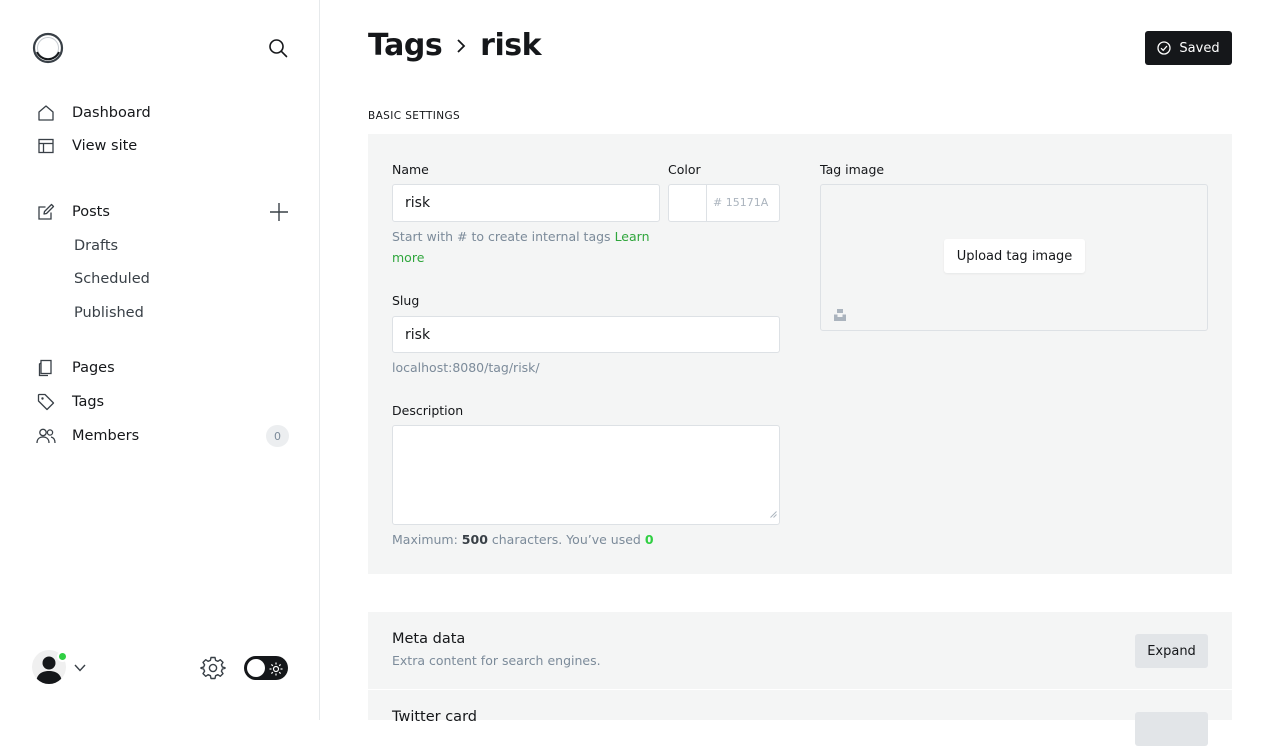  Describe the element at coordinates (46, 113) in the screenshot. I see `home-icon` at that location.